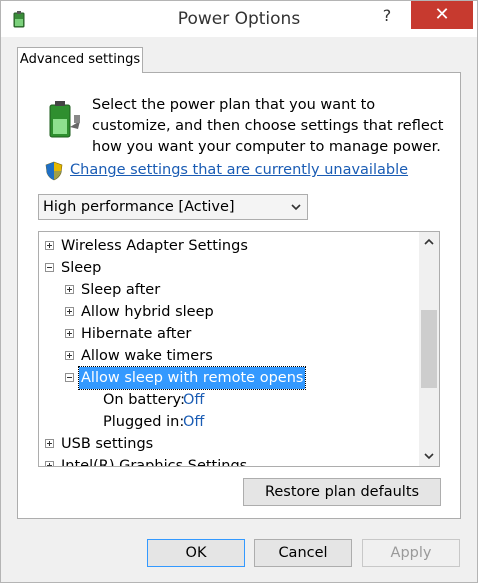 The image size is (478, 583). I want to click on tree-row: Sleep after, so click(229, 290).